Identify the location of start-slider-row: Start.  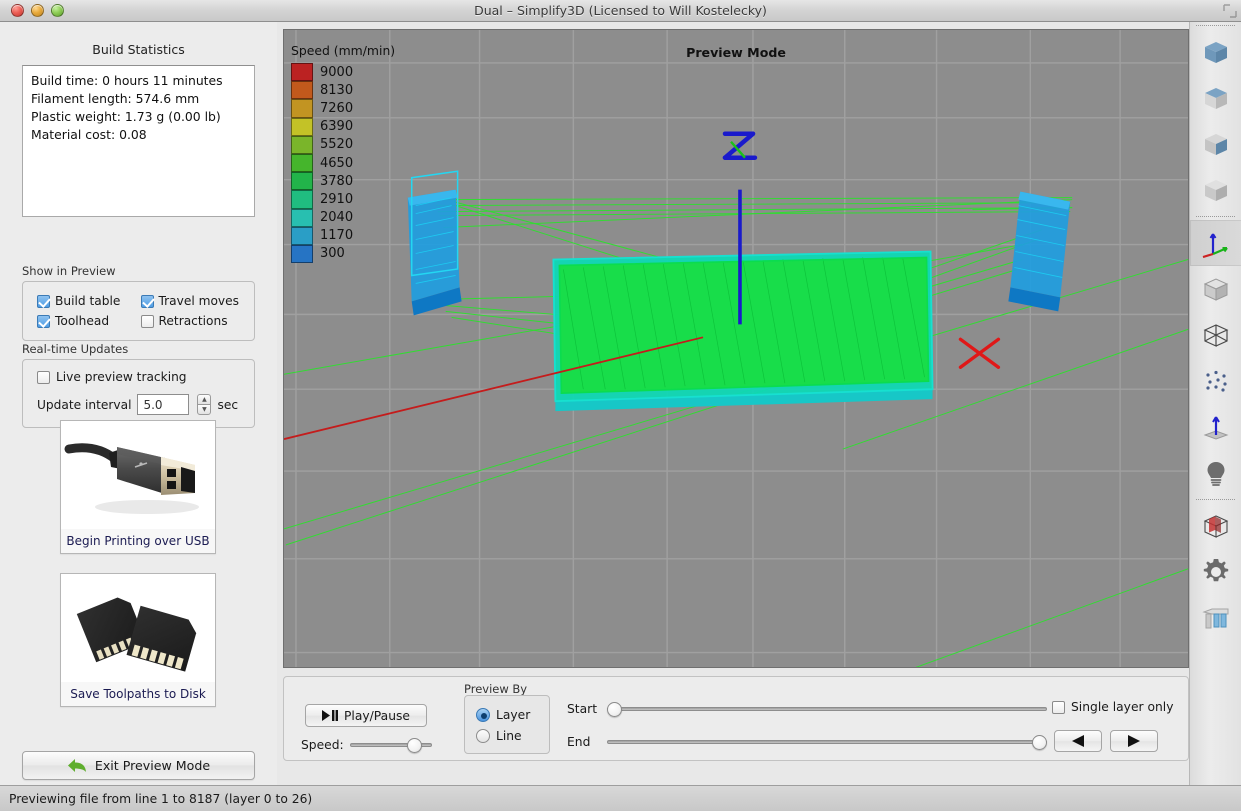
(807, 709).